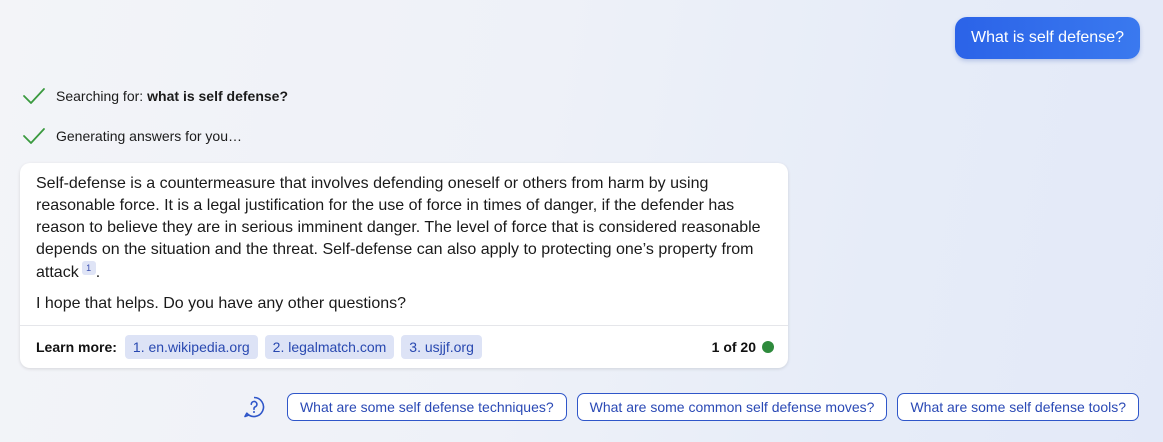 This screenshot has width=1163, height=442. I want to click on answer-paragraph-1-end: ., so click(98, 272).